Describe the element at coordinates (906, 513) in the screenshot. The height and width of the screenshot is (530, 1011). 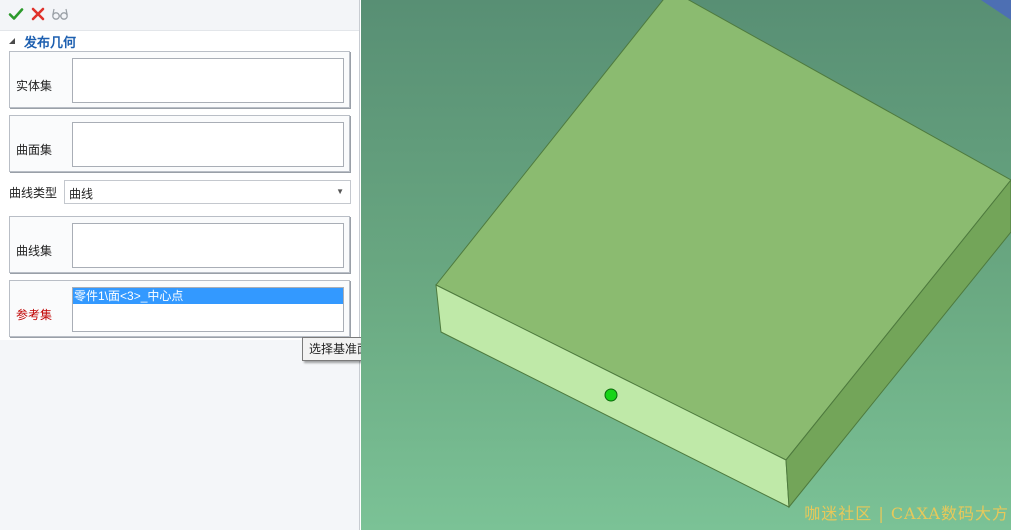
I see `watermark: 咖迷社区 | CAXA数码大方` at that location.